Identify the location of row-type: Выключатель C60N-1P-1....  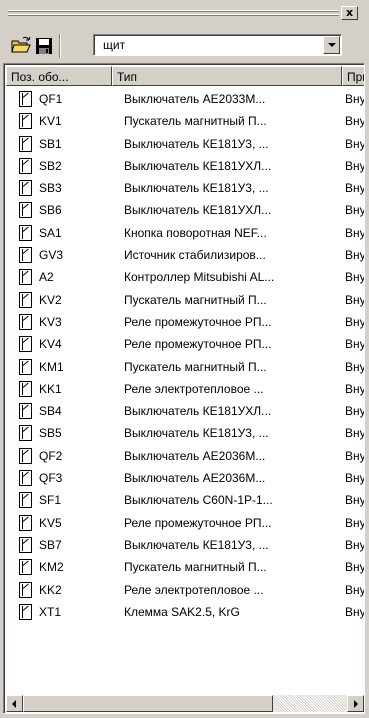
(198, 500).